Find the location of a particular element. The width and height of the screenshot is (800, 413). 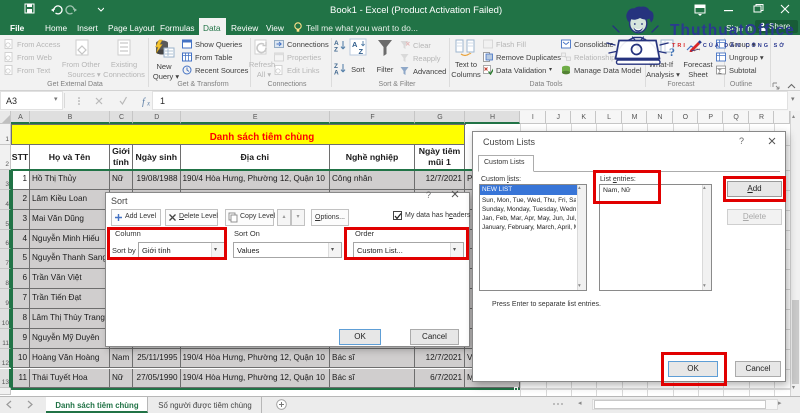

svg-text: Σ is located at coordinates (720, 73).